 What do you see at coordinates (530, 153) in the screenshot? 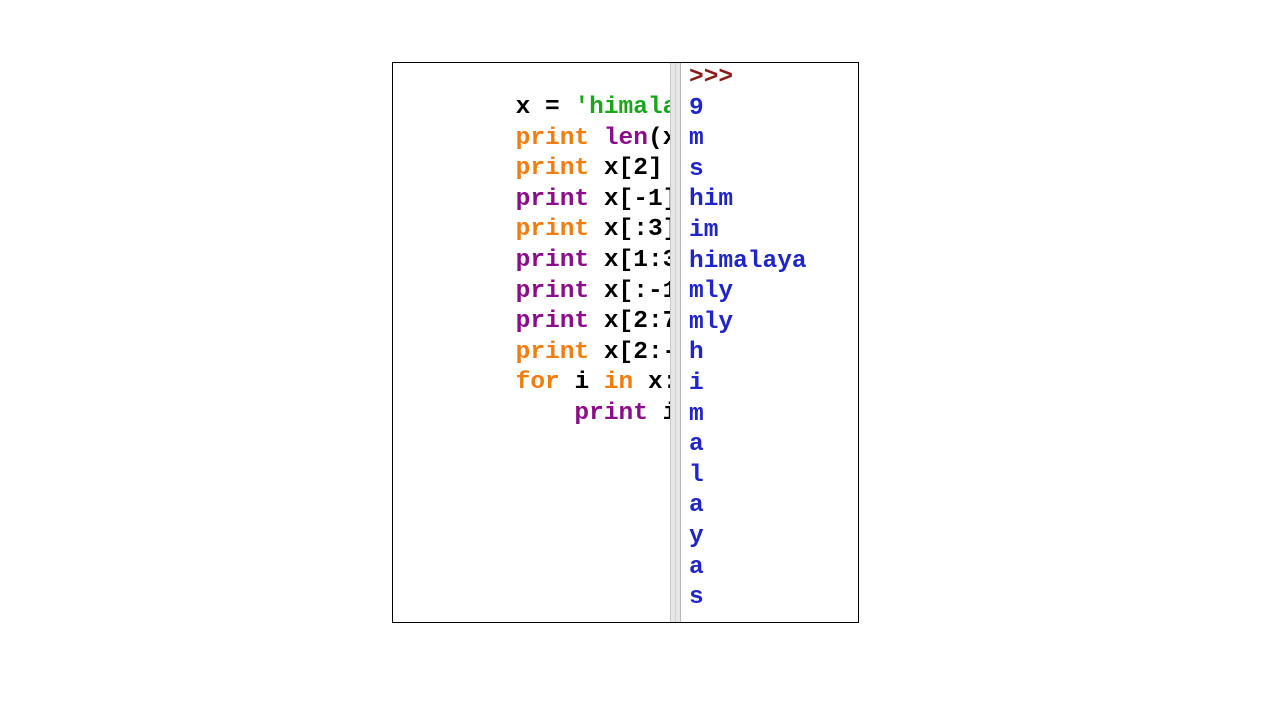
I see `code-line-3: print x[2]` at bounding box center [530, 153].